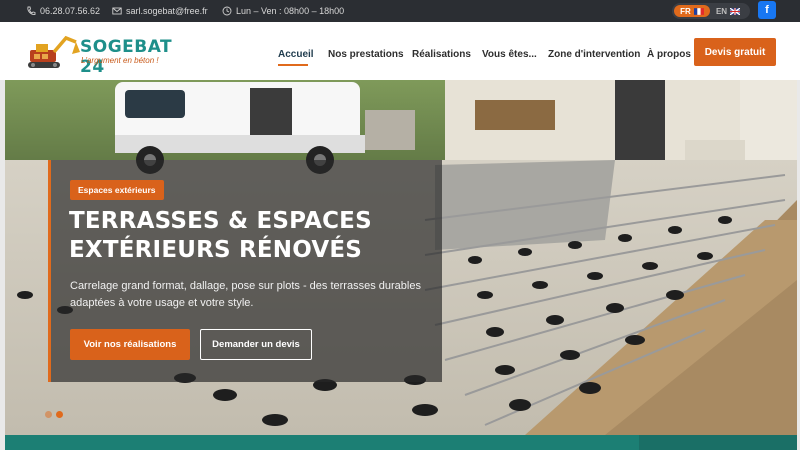 The width and height of the screenshot is (800, 450). Describe the element at coordinates (441, 54) in the screenshot. I see `nav-realisations: Réalisations` at that location.